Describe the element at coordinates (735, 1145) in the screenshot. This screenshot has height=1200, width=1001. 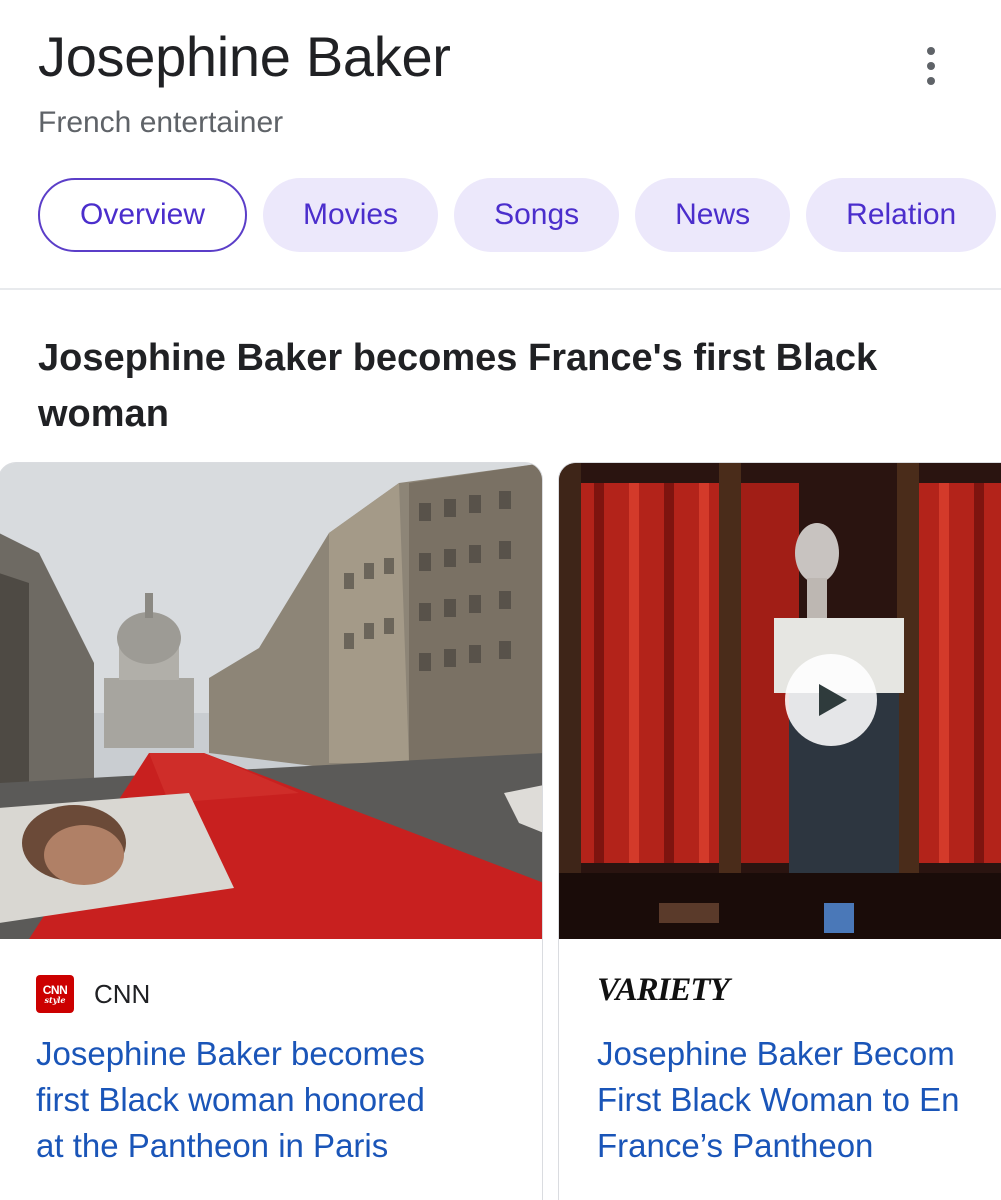
I see `headline-line: France’s Pantheon` at that location.